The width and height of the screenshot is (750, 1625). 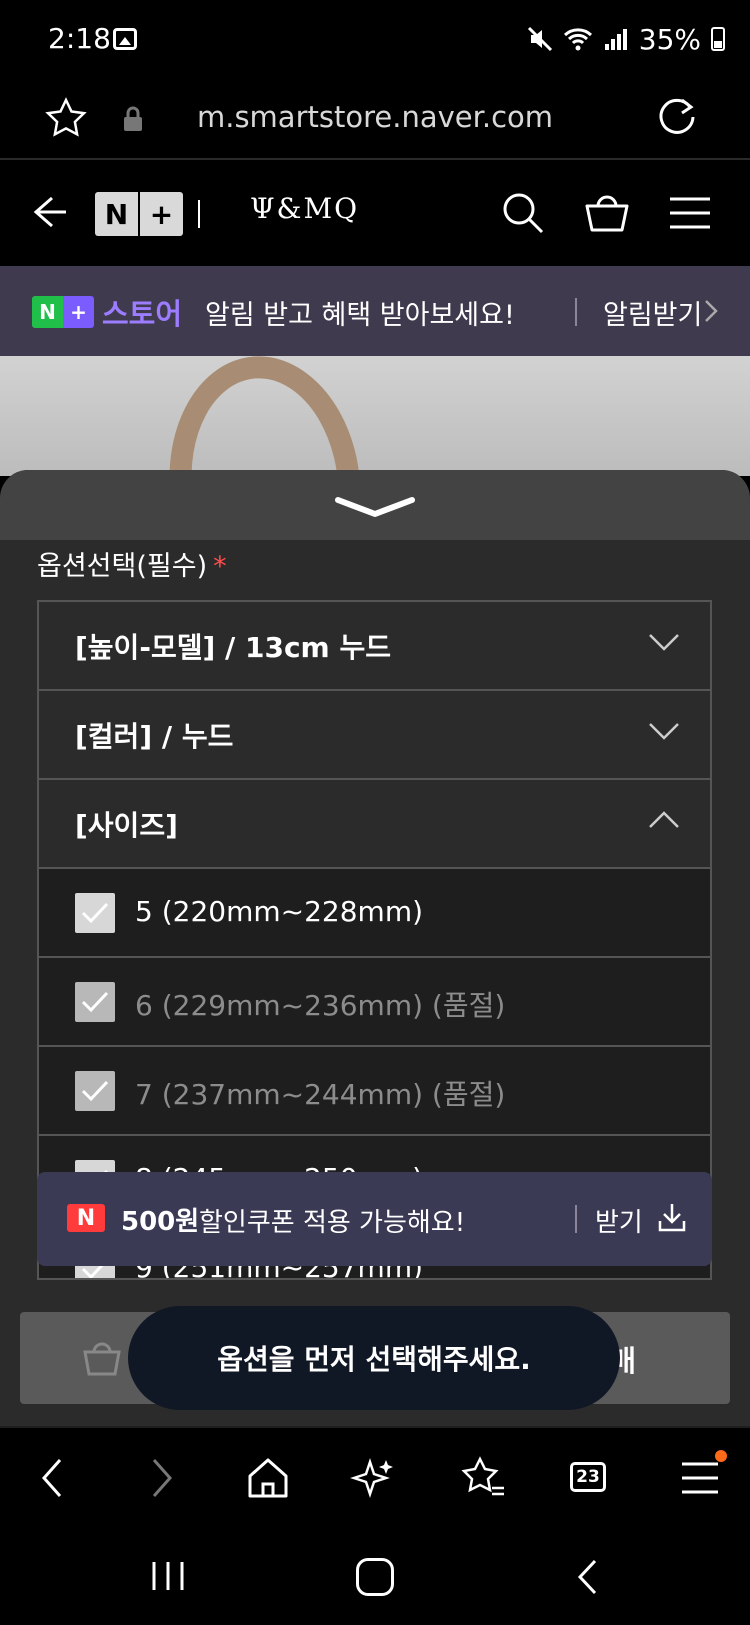 What do you see at coordinates (86, 1218) in the screenshot?
I see `naver-n-badge: N` at bounding box center [86, 1218].